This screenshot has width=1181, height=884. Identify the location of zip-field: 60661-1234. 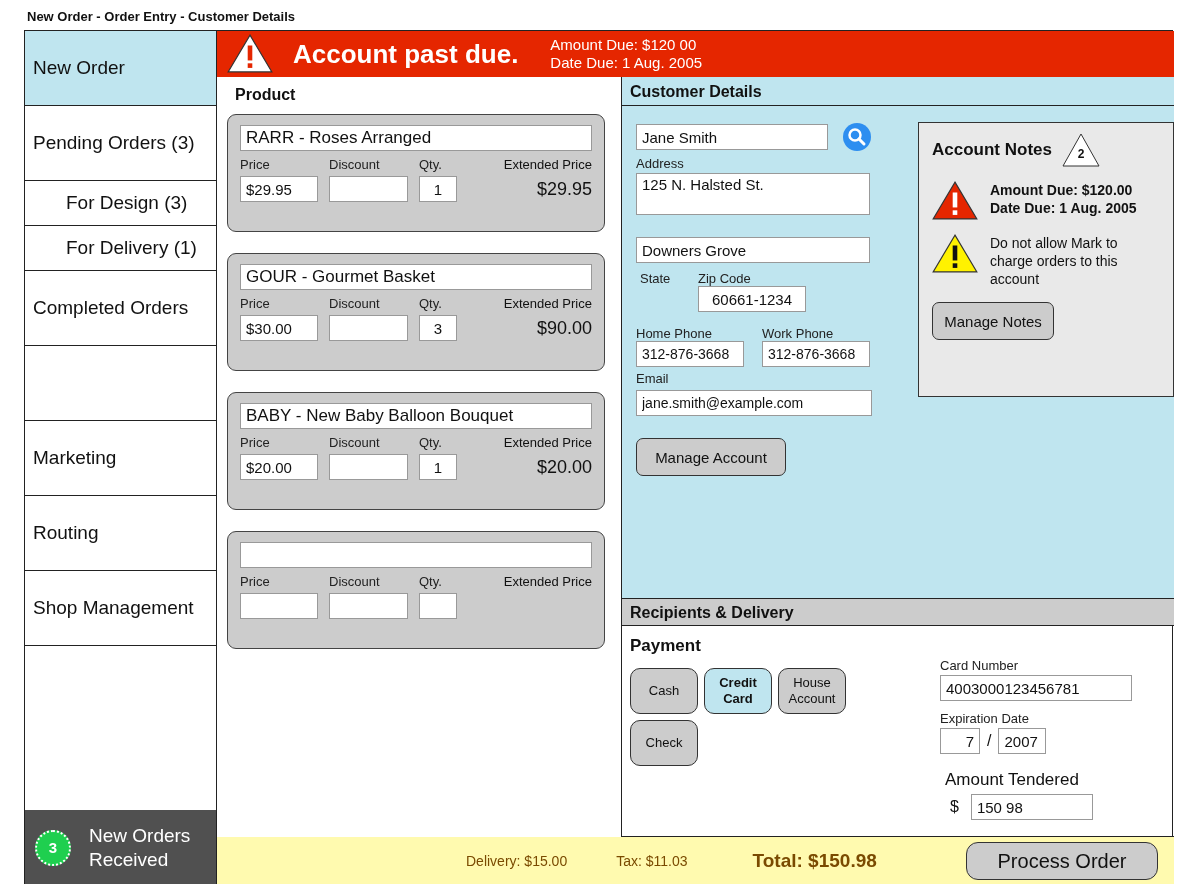
(752, 299).